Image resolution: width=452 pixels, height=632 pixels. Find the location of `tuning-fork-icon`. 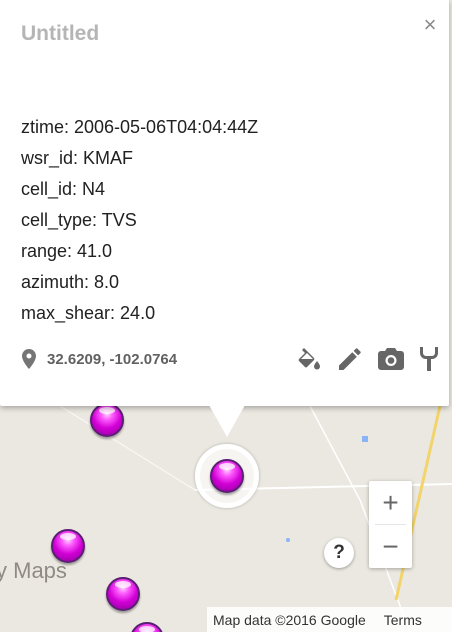

tuning-fork-icon is located at coordinates (429, 359).